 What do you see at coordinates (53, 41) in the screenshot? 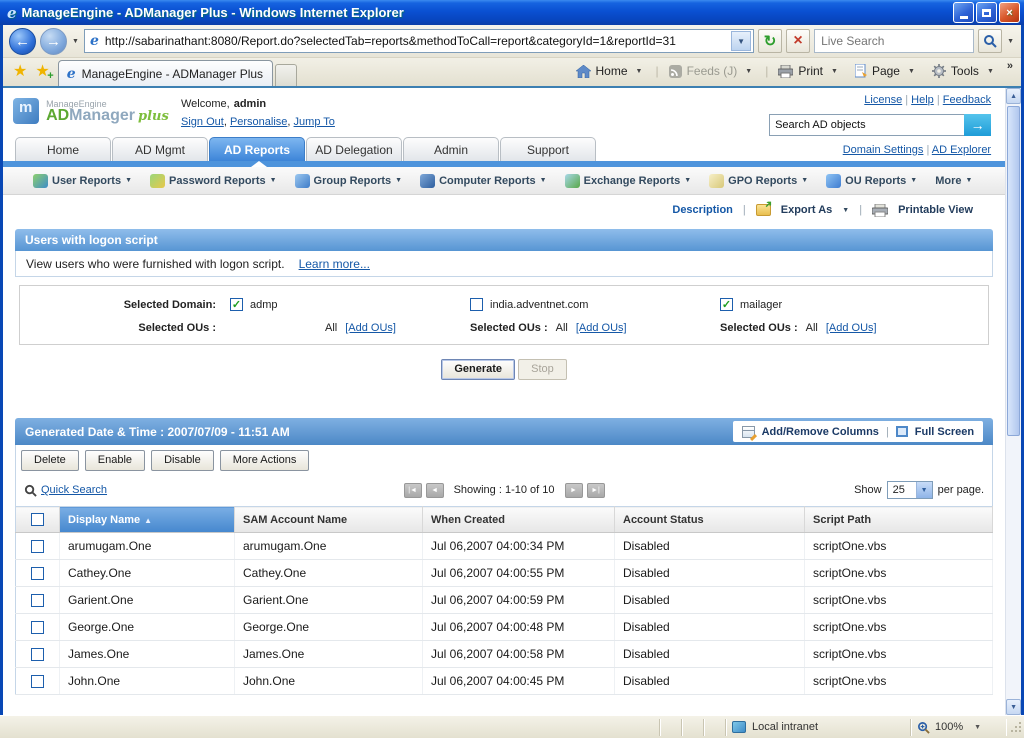
I see `forward-button: →` at bounding box center [53, 41].